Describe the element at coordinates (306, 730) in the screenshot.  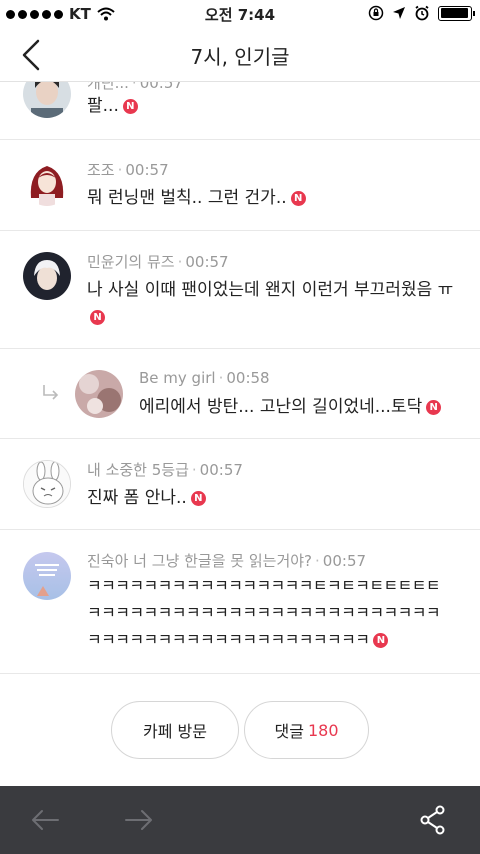
I see `comments-button: 댓글 180` at that location.